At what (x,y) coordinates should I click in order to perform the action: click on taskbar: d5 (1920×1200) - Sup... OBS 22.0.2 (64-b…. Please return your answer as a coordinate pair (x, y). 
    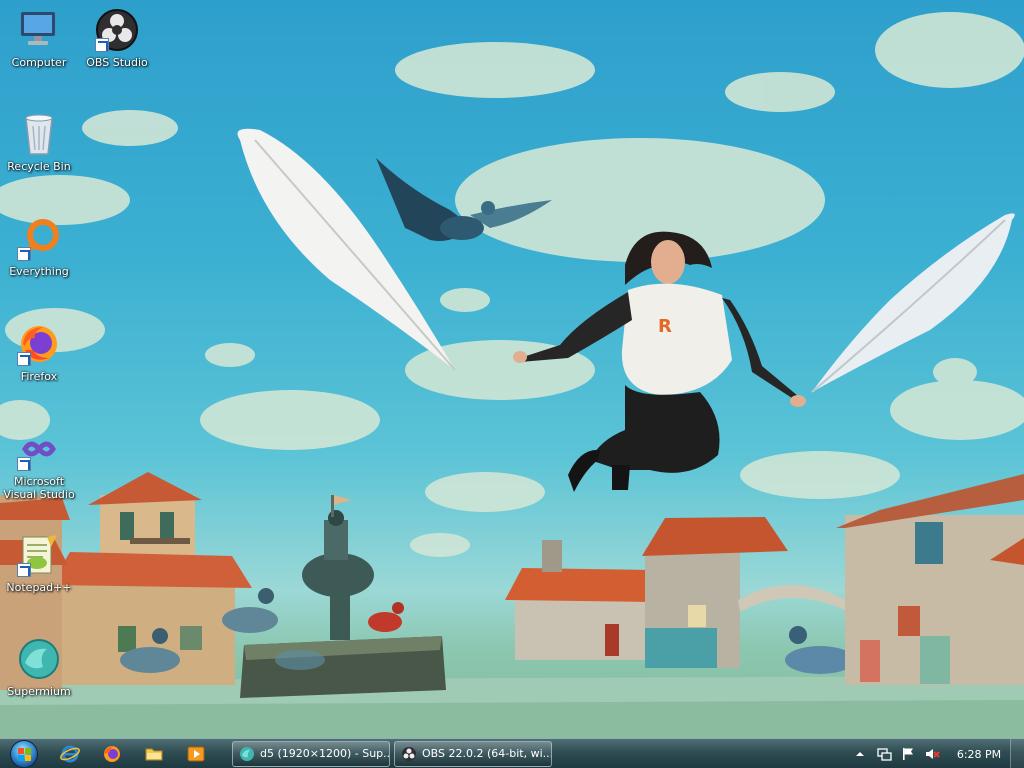
    Looking at the image, I should click on (512, 753).